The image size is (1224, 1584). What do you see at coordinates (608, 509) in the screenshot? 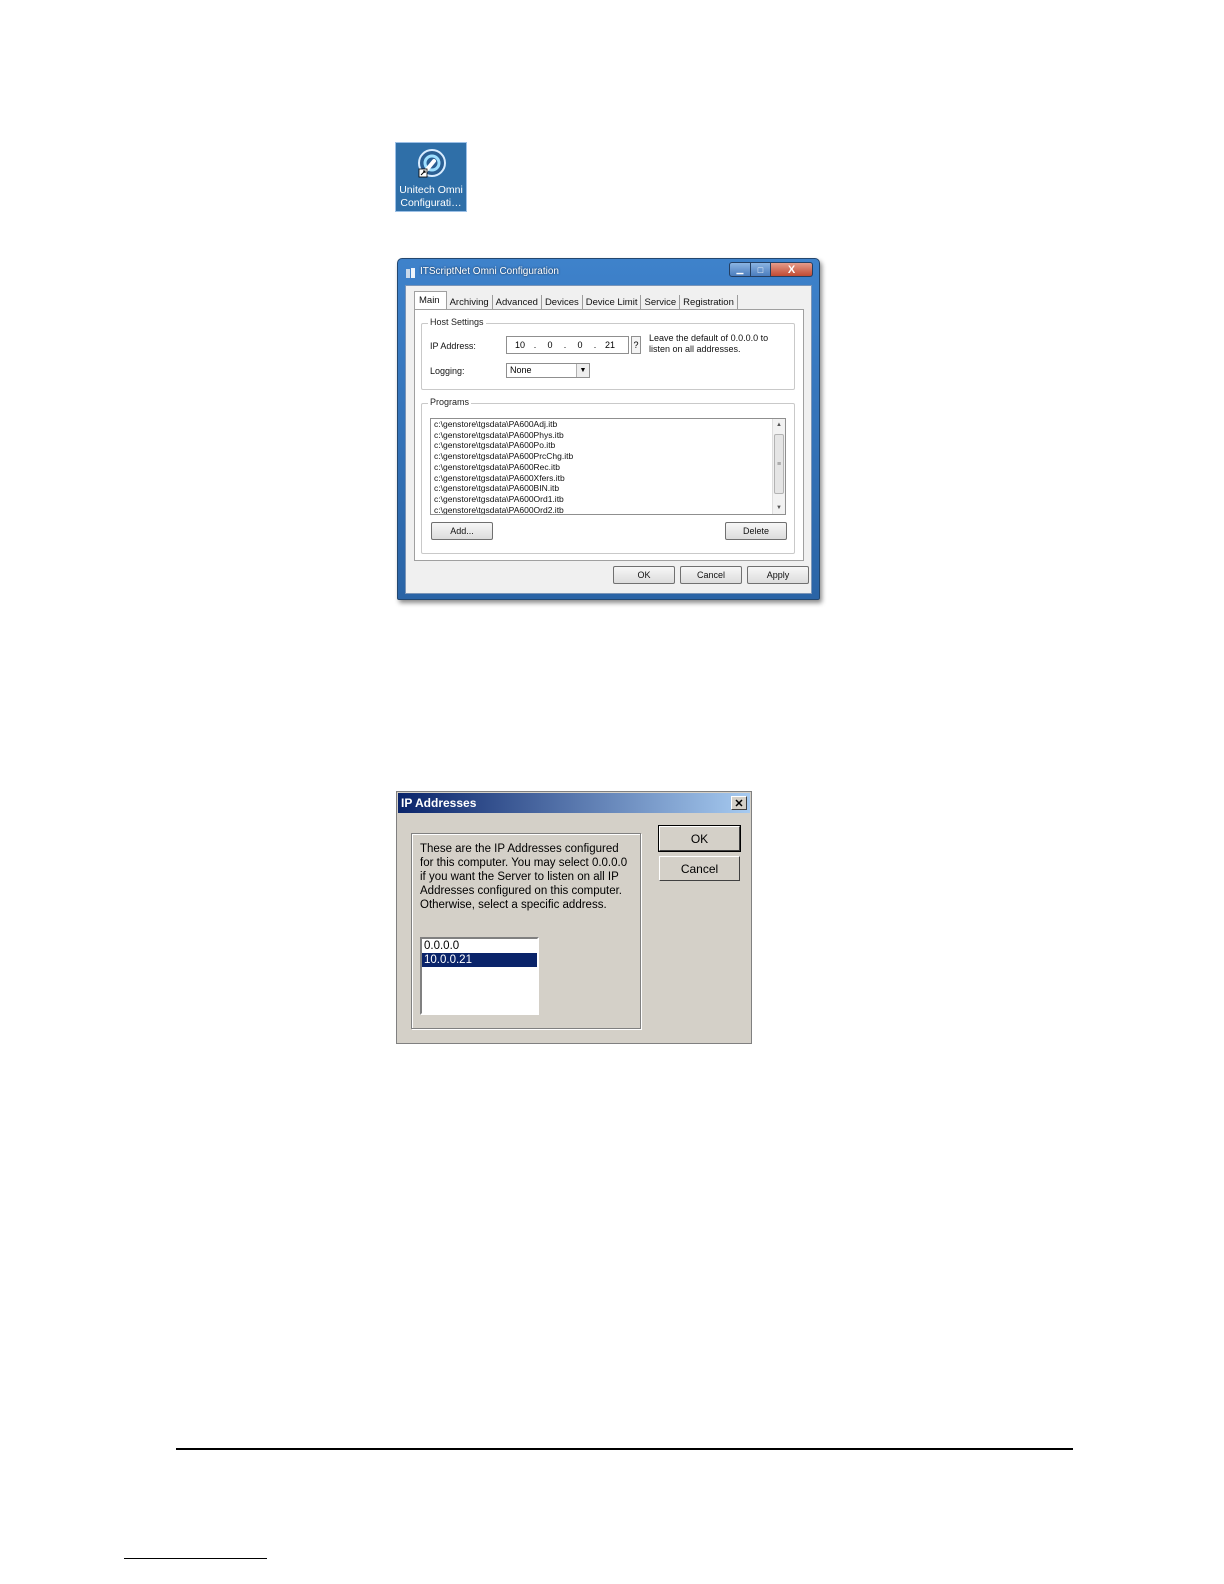
I see `list-item: c:\genstore\tgsdata\PA600Ord2.itb` at bounding box center [608, 509].